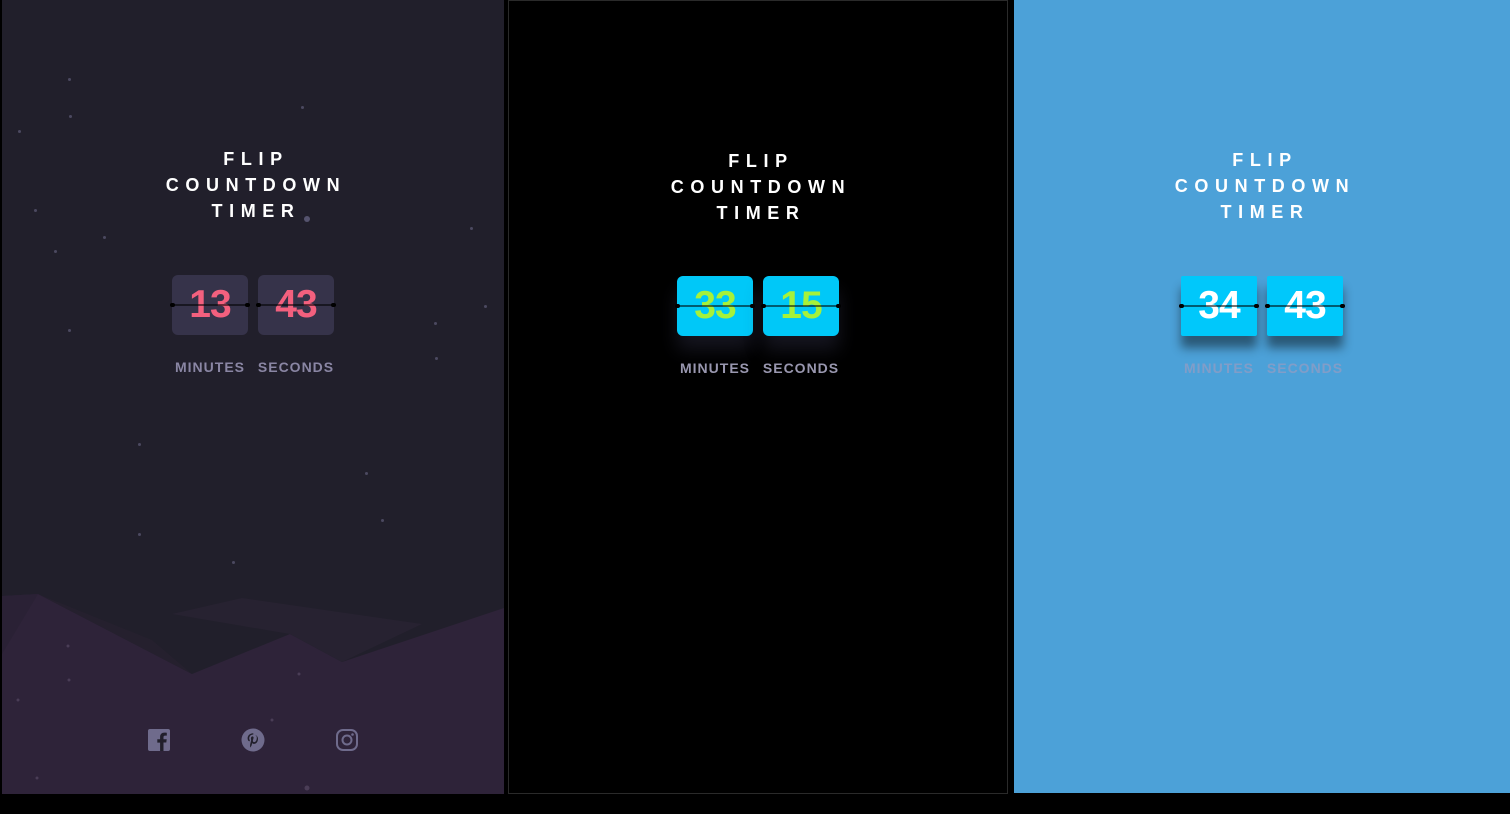  What do you see at coordinates (253, 694) in the screenshot?
I see `mountains-illustration` at bounding box center [253, 694].